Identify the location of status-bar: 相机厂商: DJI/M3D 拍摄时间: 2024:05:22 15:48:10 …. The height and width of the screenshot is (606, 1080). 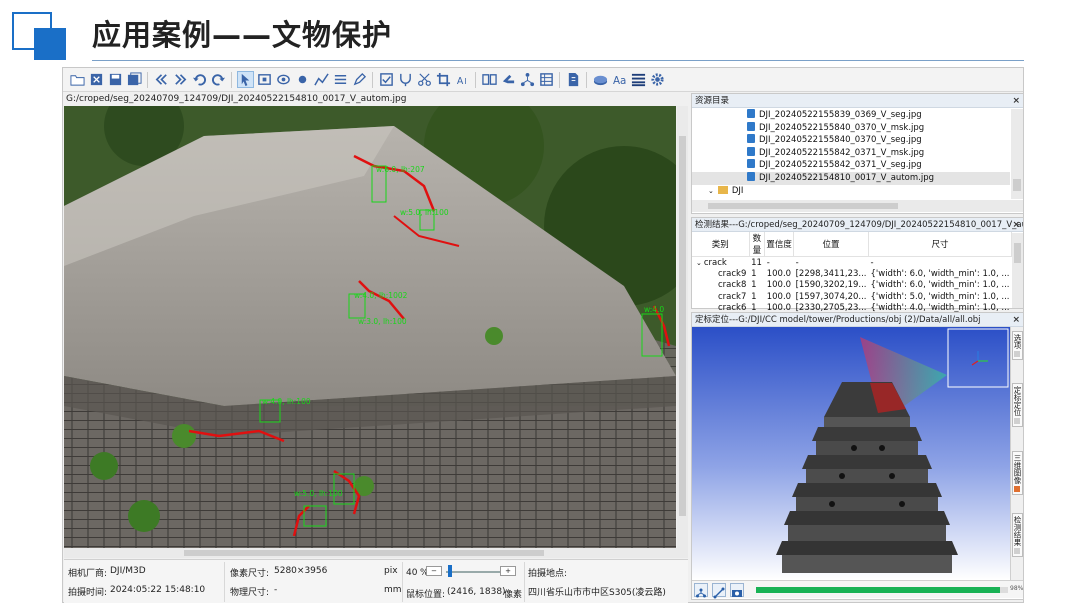
(376, 581).